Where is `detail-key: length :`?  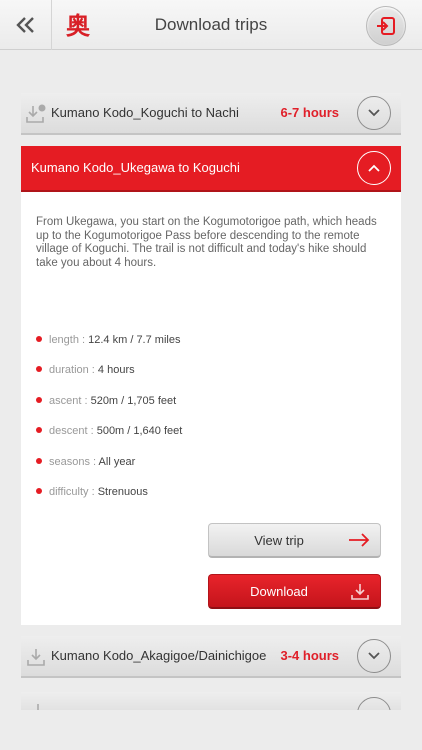 detail-key: length : is located at coordinates (69, 340).